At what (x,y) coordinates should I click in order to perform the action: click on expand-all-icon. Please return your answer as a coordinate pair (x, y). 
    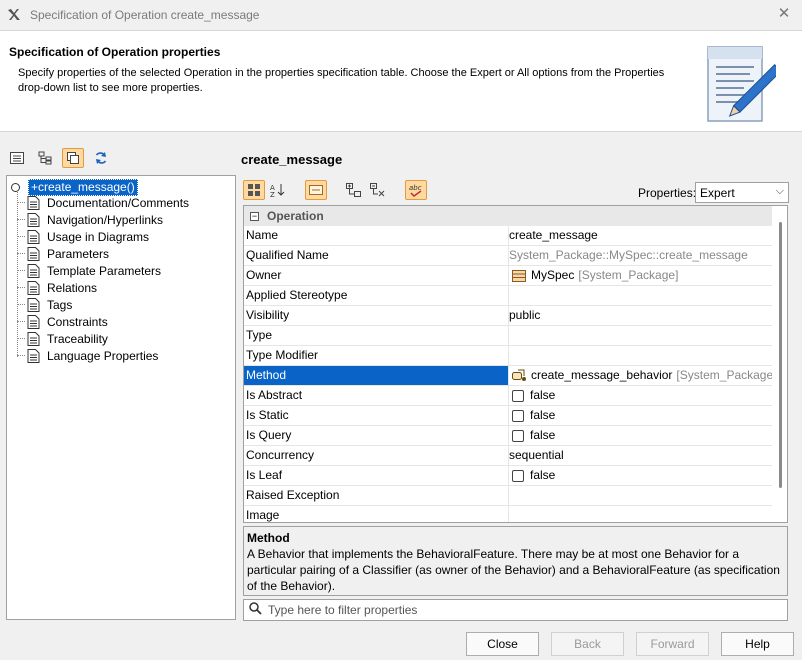
    Looking at the image, I should click on (354, 190).